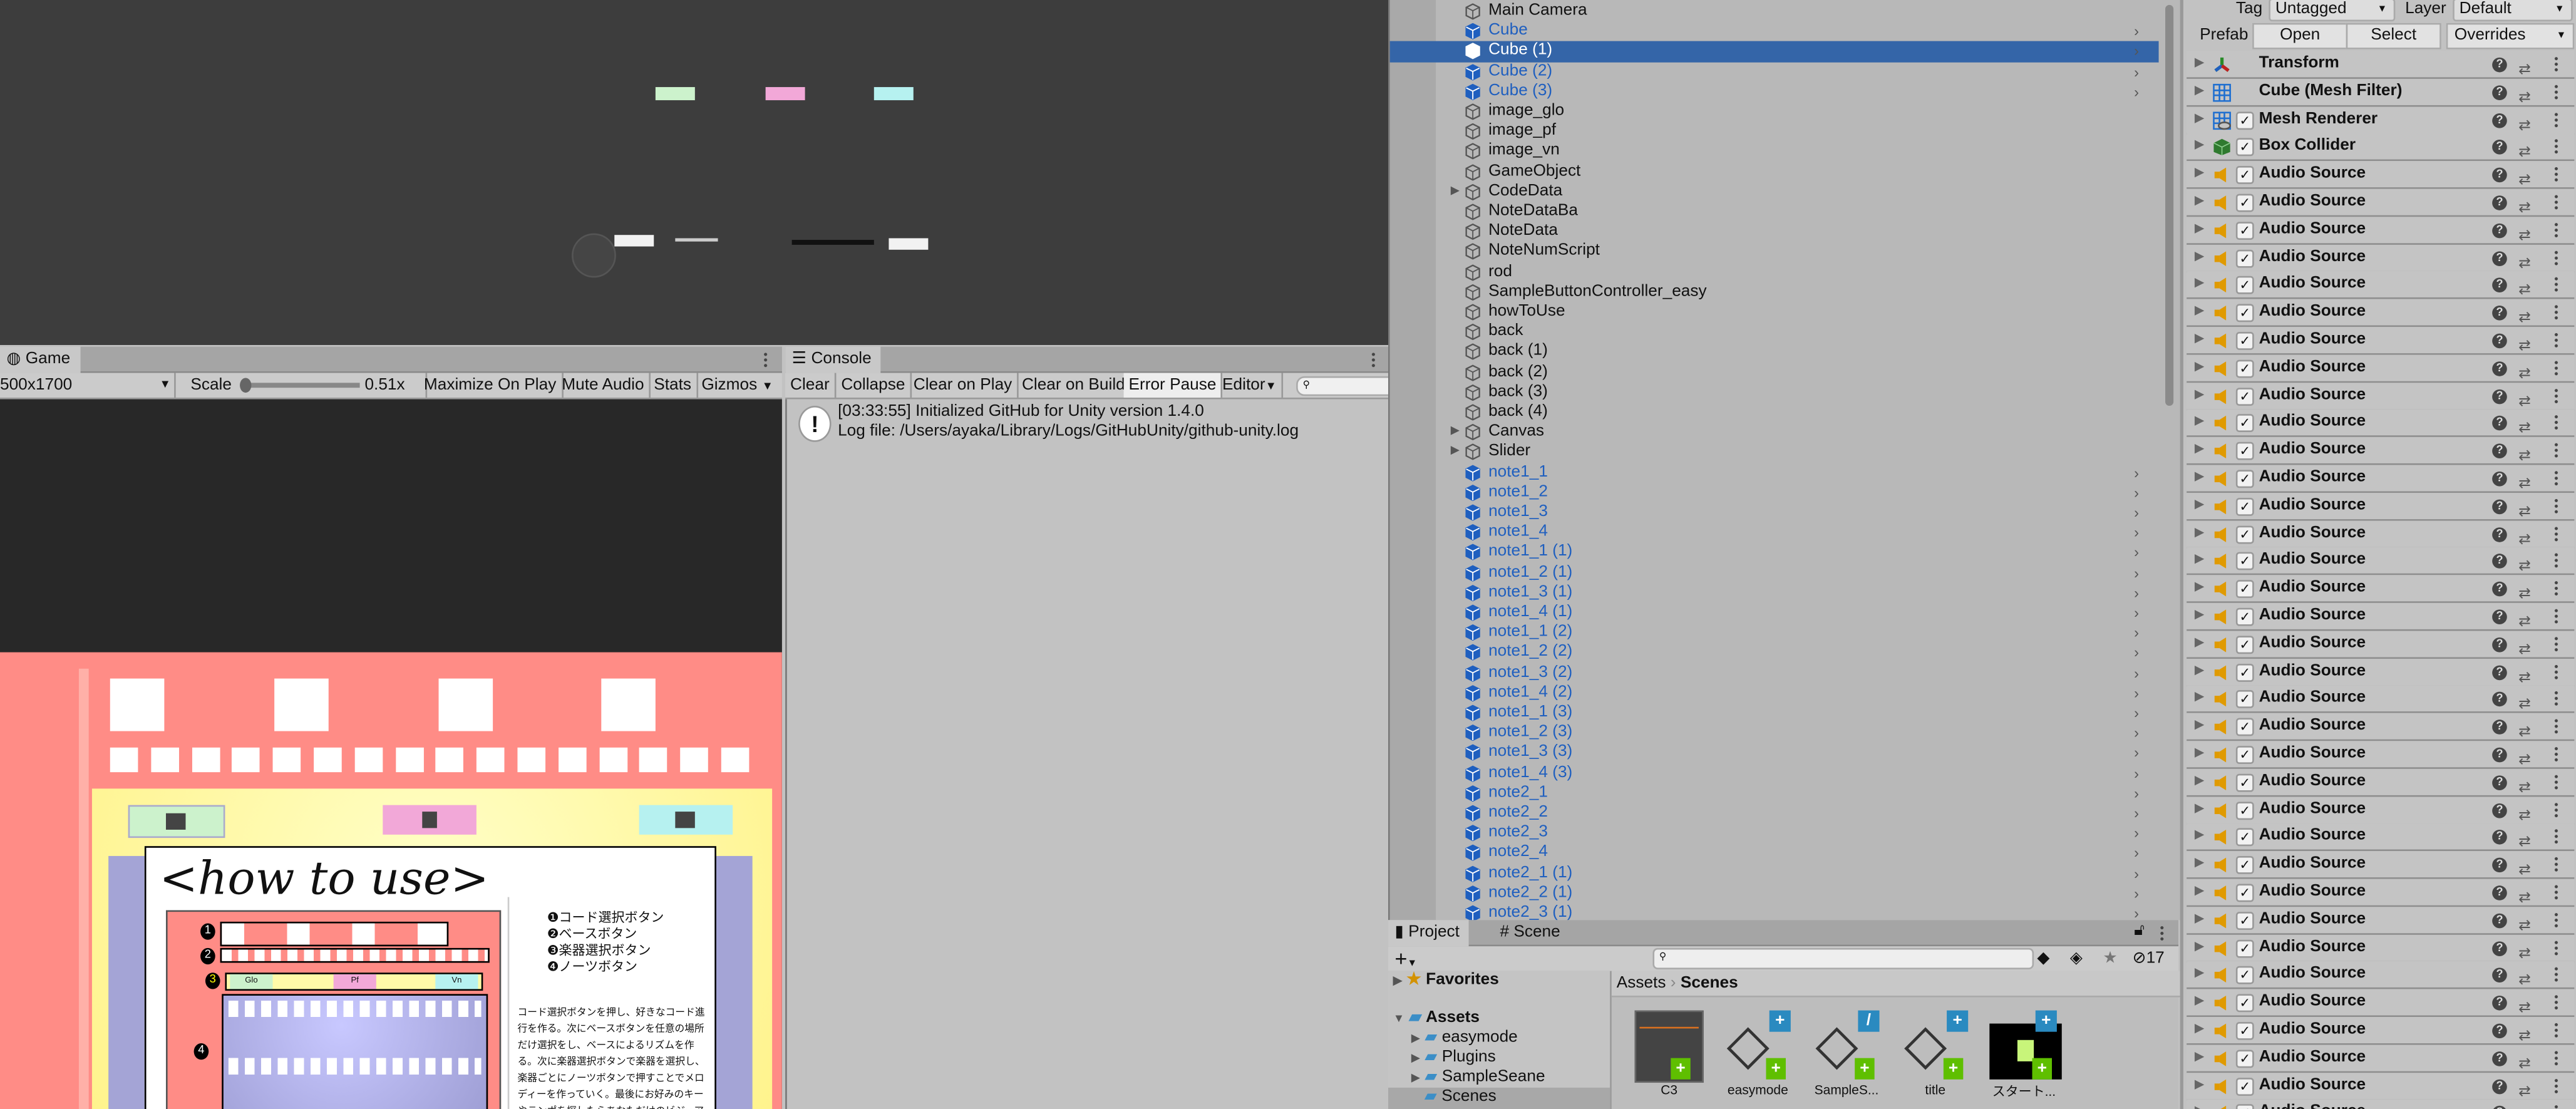 The image size is (2576, 1109). I want to click on gizmos-button: Gizmos ▼, so click(737, 385).